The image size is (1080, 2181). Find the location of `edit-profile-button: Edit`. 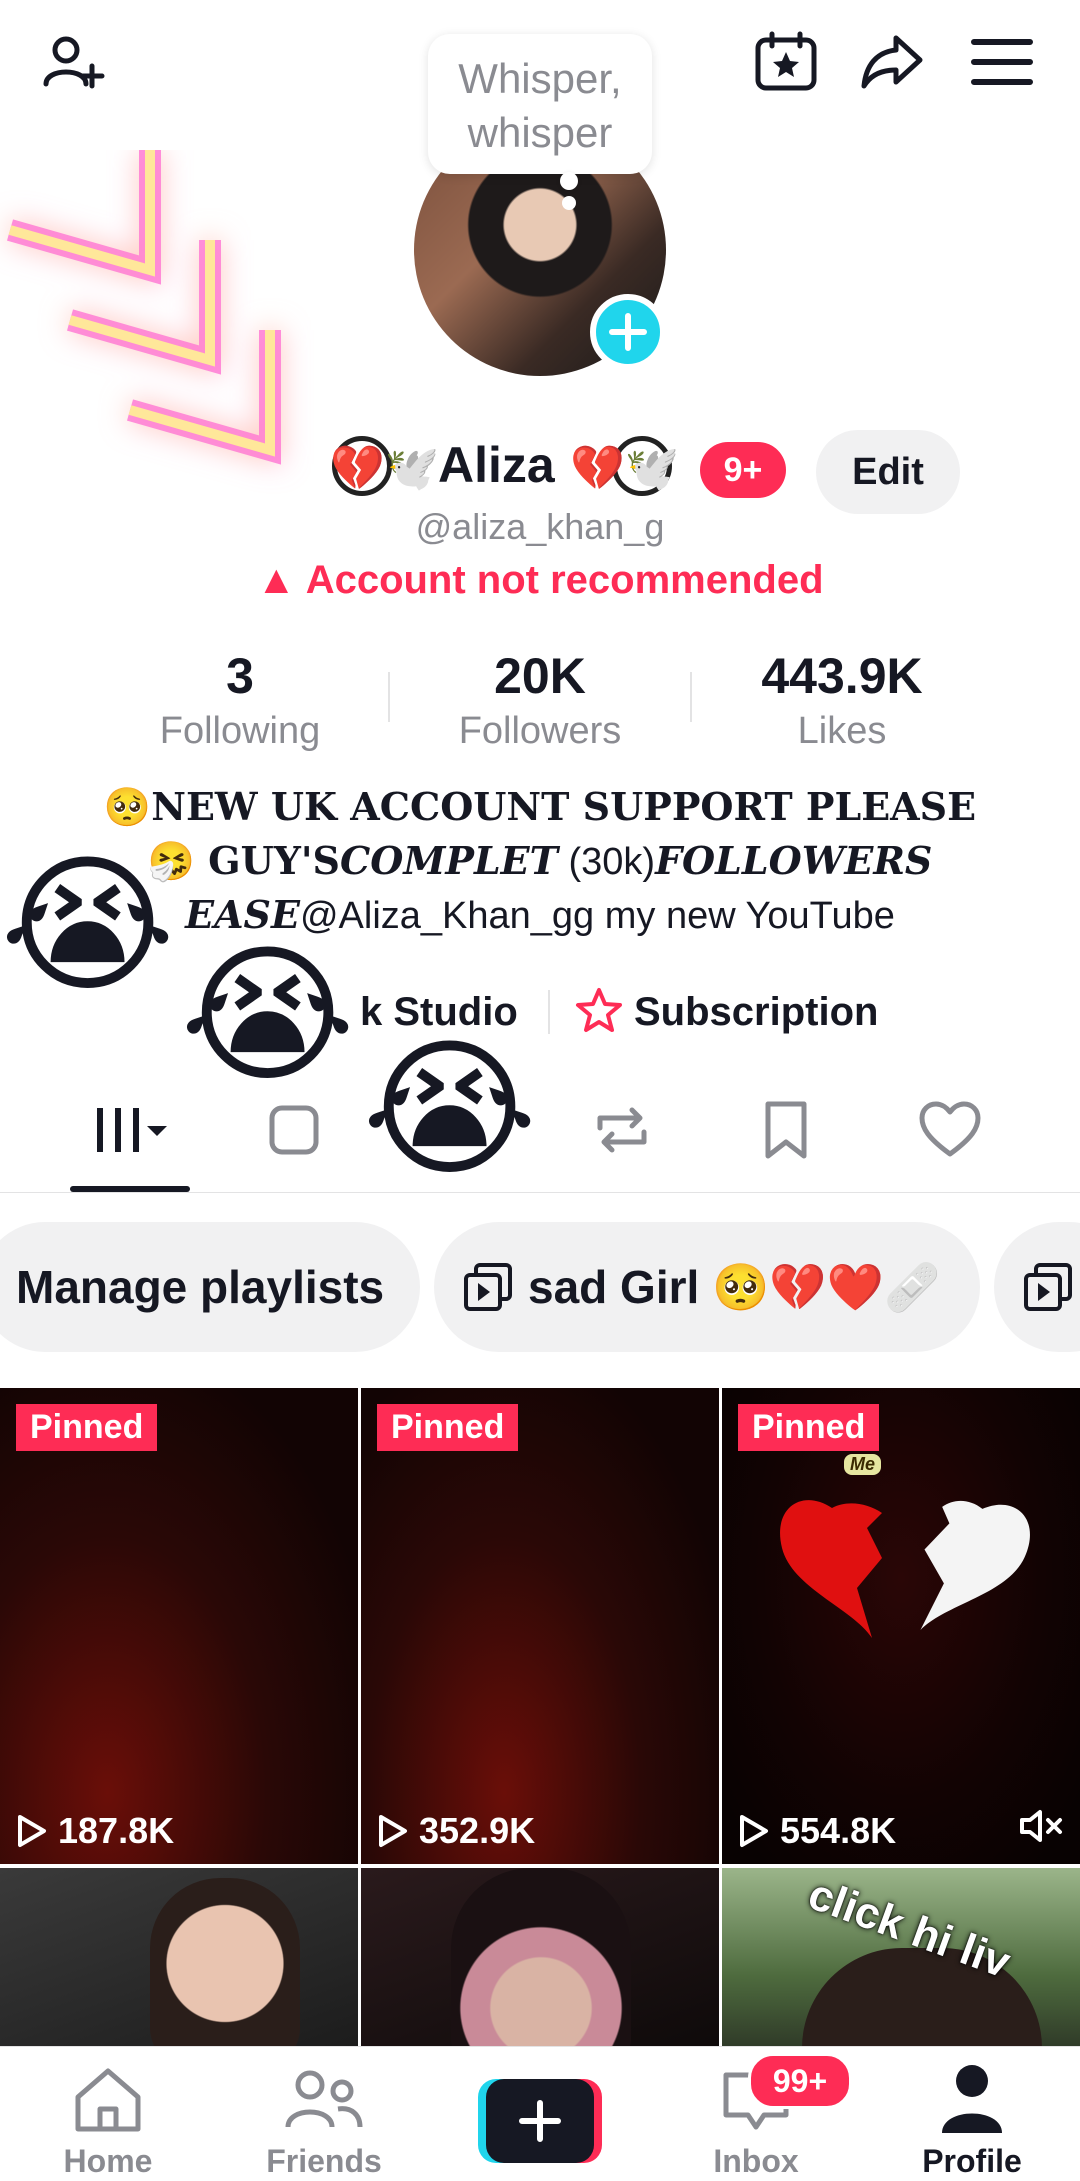

edit-profile-button: Edit is located at coordinates (888, 472).